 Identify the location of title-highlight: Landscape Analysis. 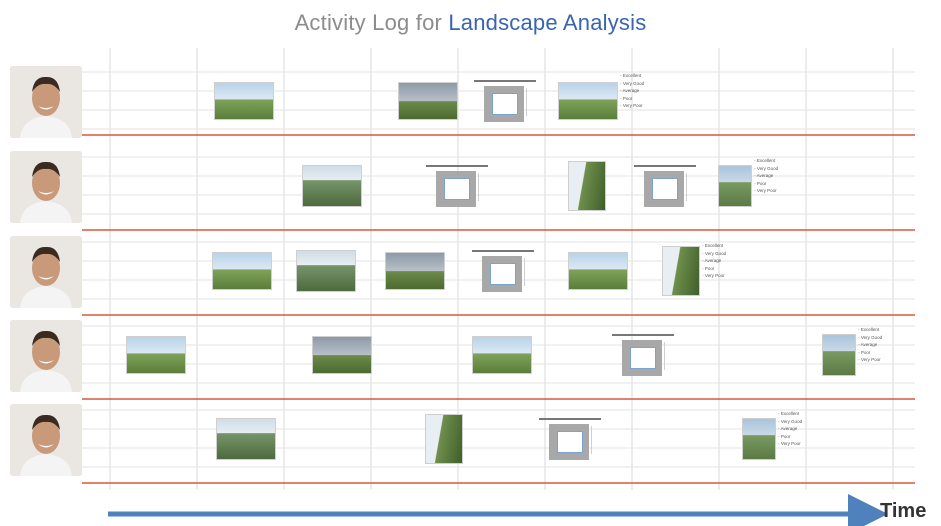
(547, 22).